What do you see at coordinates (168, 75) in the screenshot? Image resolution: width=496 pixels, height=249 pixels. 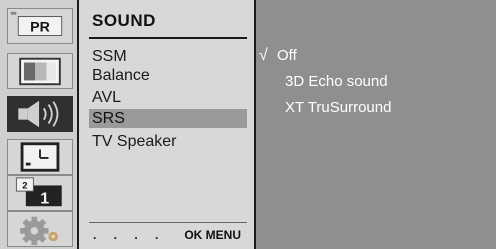 I see `menu-item-balance: Balance` at bounding box center [168, 75].